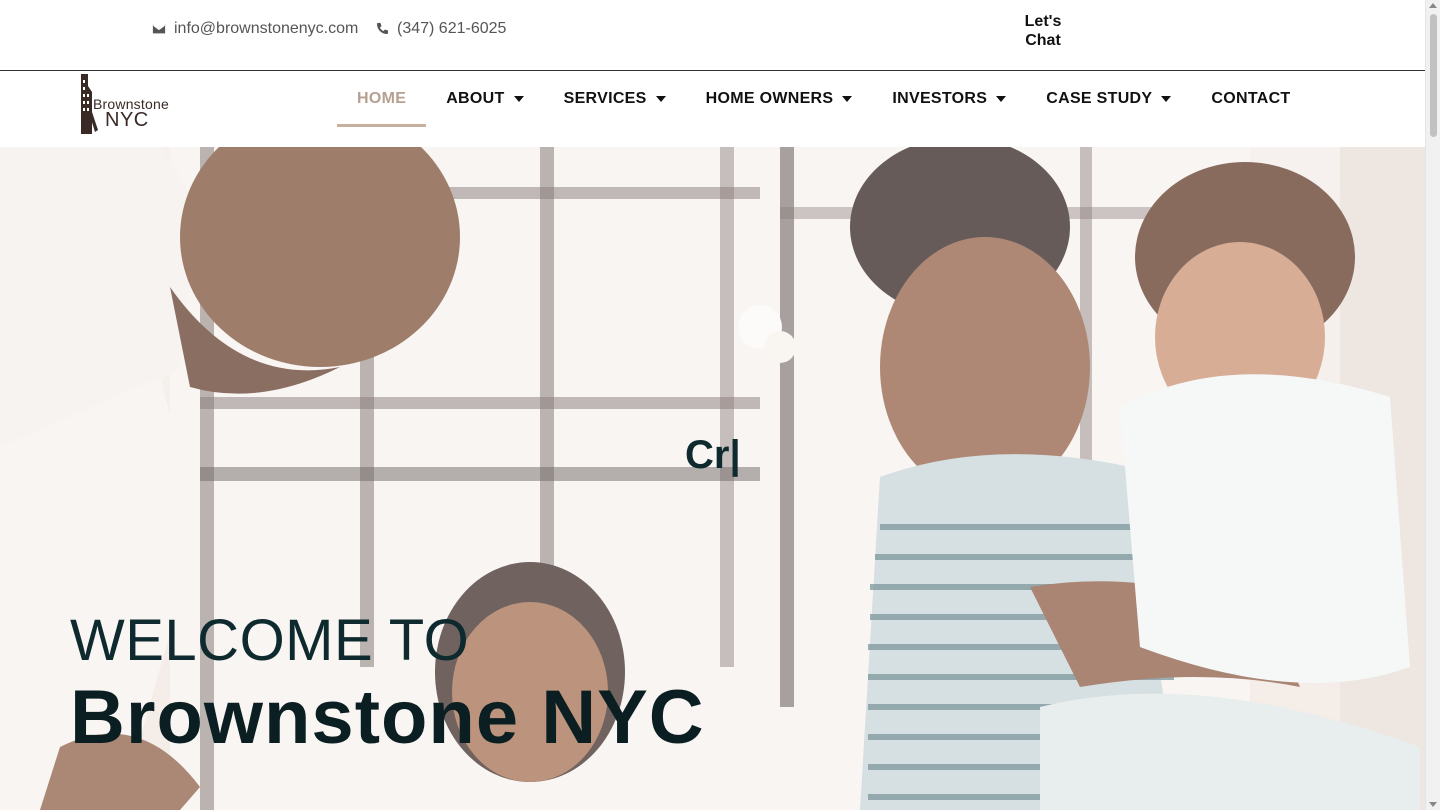  What do you see at coordinates (1043, 21) in the screenshot?
I see `chat-label-line1: Let's` at bounding box center [1043, 21].